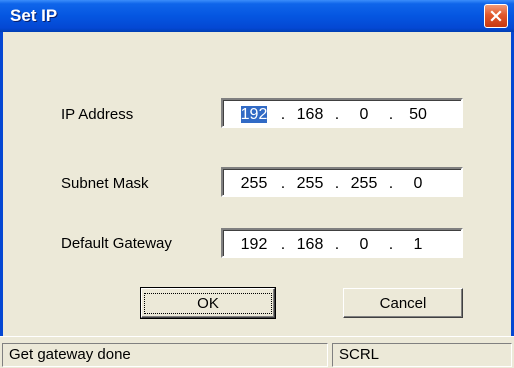 The width and height of the screenshot is (514, 368). I want to click on ok-button-label: OK, so click(208, 303).